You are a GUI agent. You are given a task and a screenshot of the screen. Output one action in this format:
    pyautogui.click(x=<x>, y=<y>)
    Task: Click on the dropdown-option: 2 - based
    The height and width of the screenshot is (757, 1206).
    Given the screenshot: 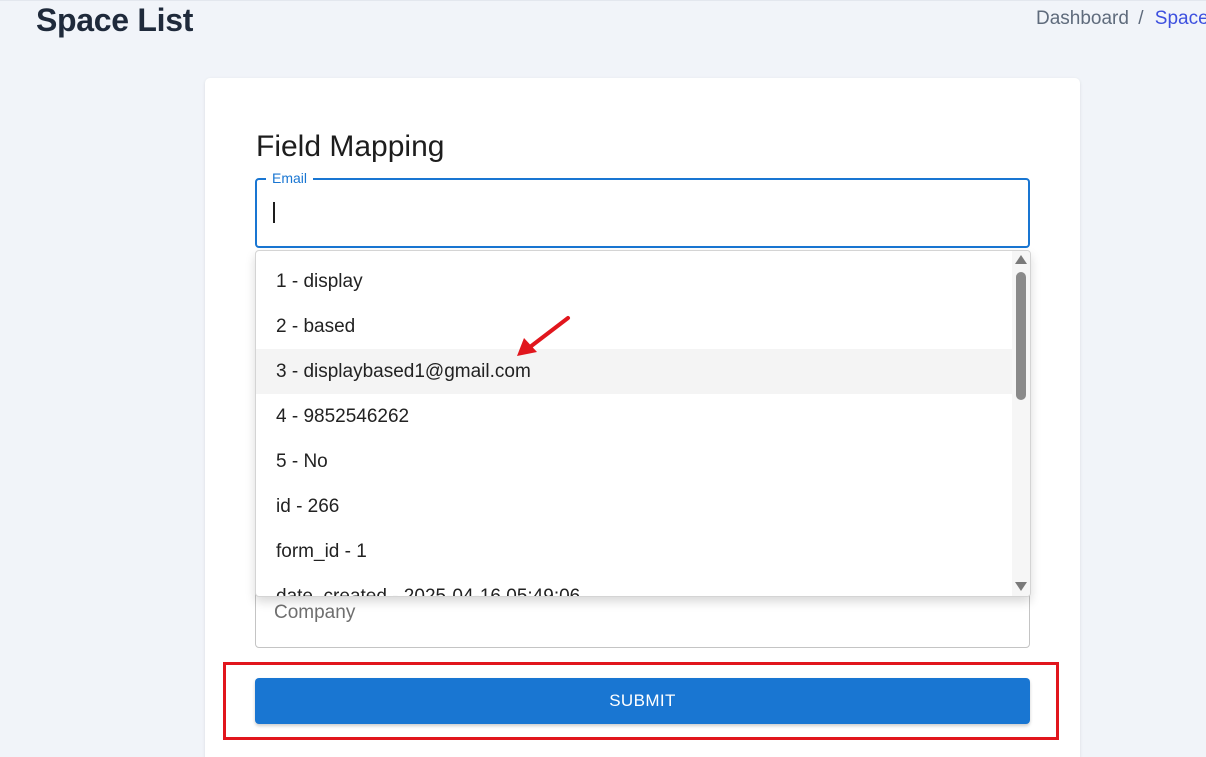 What is the action you would take?
    pyautogui.click(x=634, y=326)
    